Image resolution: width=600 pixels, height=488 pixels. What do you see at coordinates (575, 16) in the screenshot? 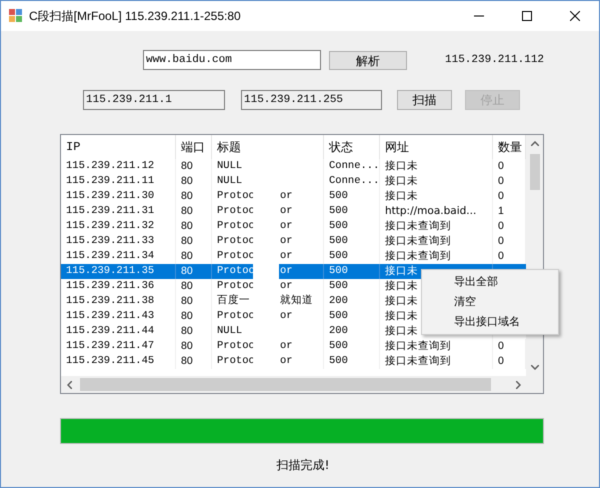
I see `close-icon` at bounding box center [575, 16].